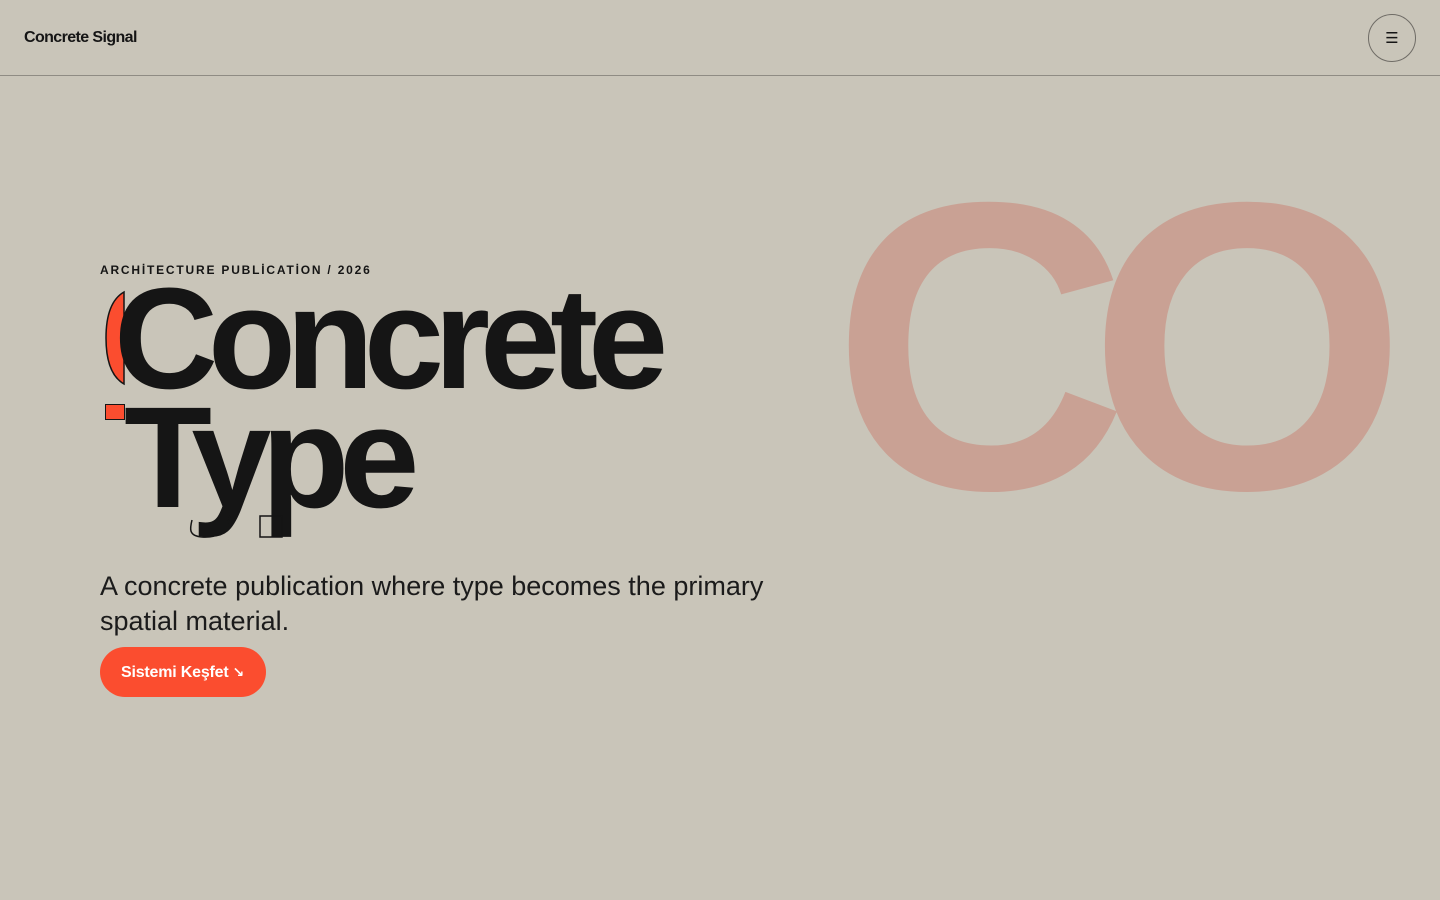  What do you see at coordinates (236, 526) in the screenshot?
I see `descender-outline` at bounding box center [236, 526].